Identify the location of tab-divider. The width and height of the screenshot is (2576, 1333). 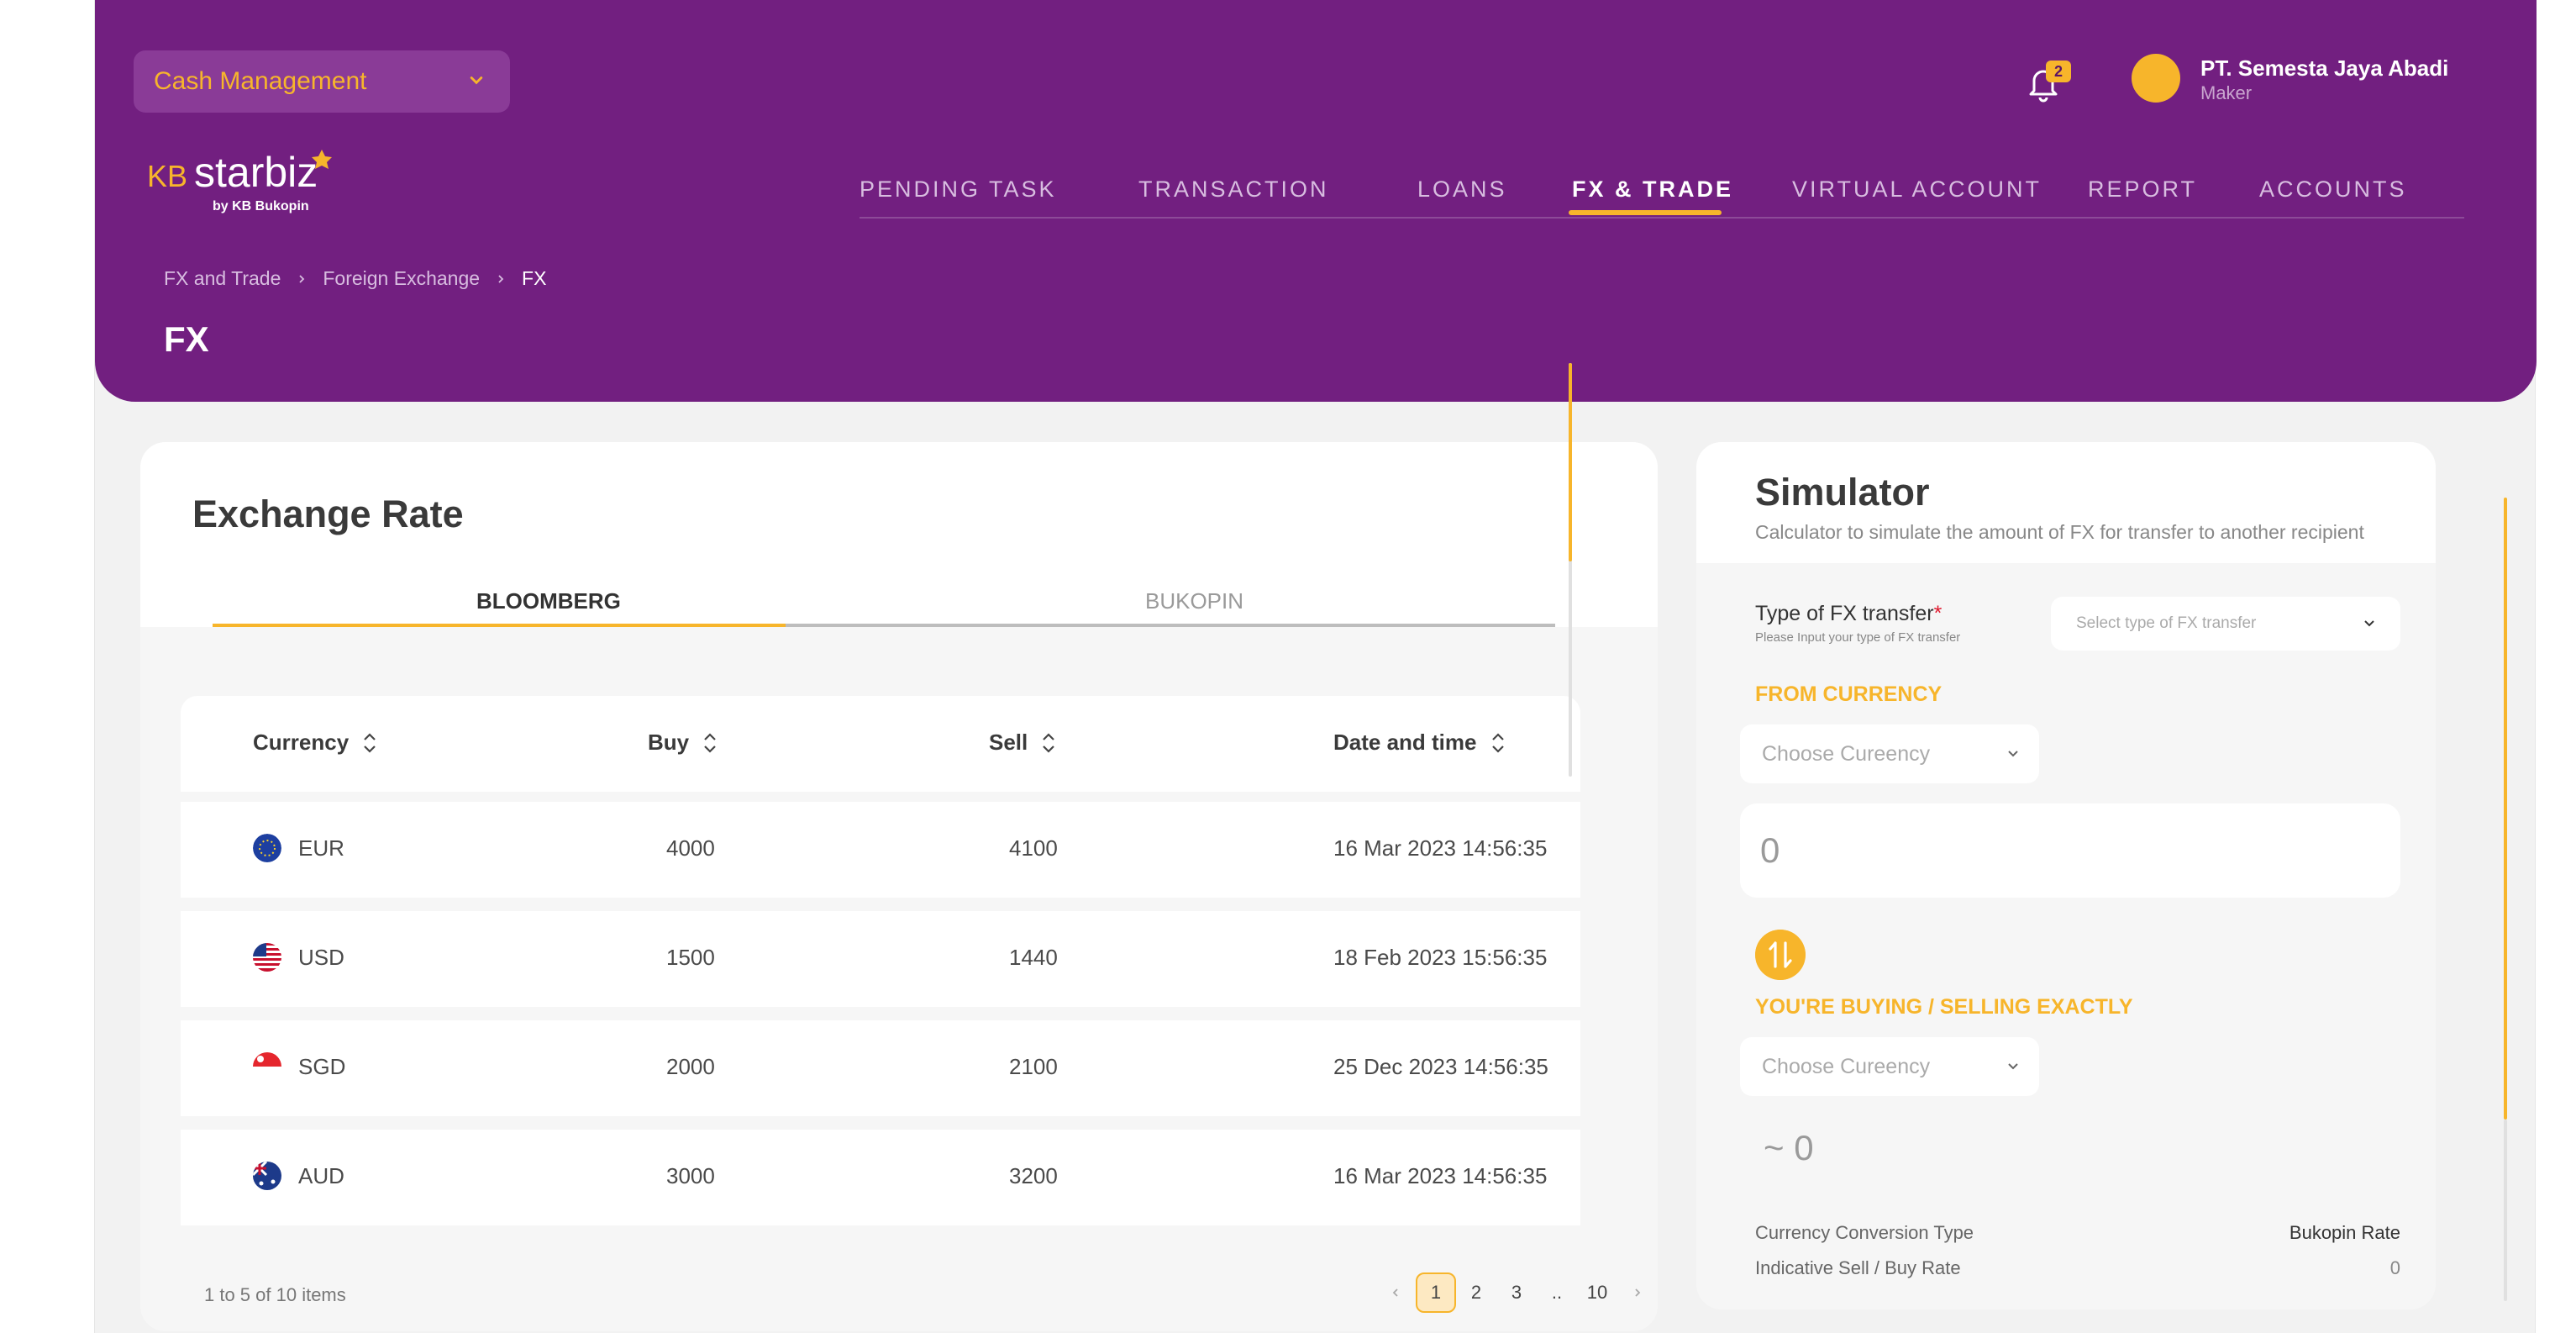
(1170, 626).